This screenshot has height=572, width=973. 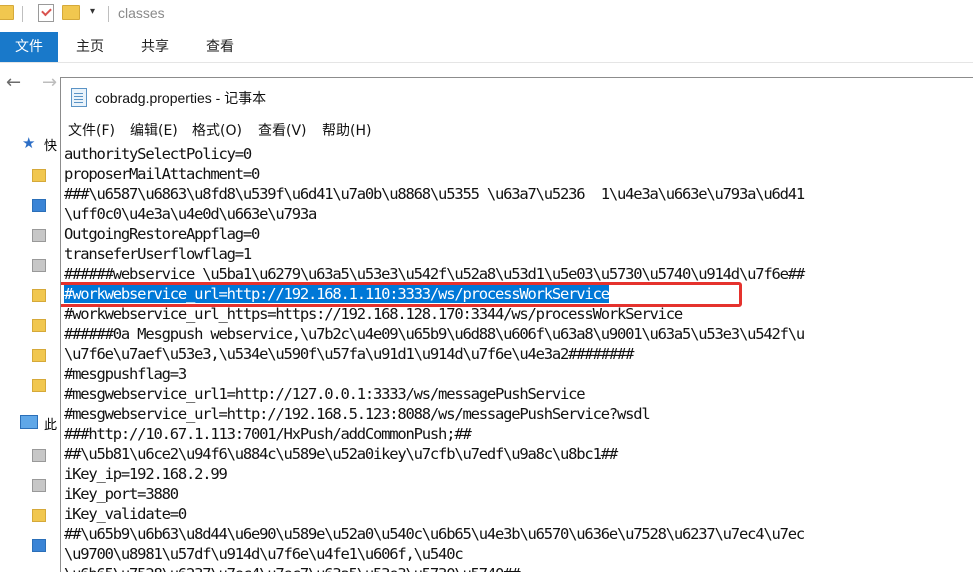 What do you see at coordinates (217, 130) in the screenshot?
I see `menu-format: 格式(O)` at bounding box center [217, 130].